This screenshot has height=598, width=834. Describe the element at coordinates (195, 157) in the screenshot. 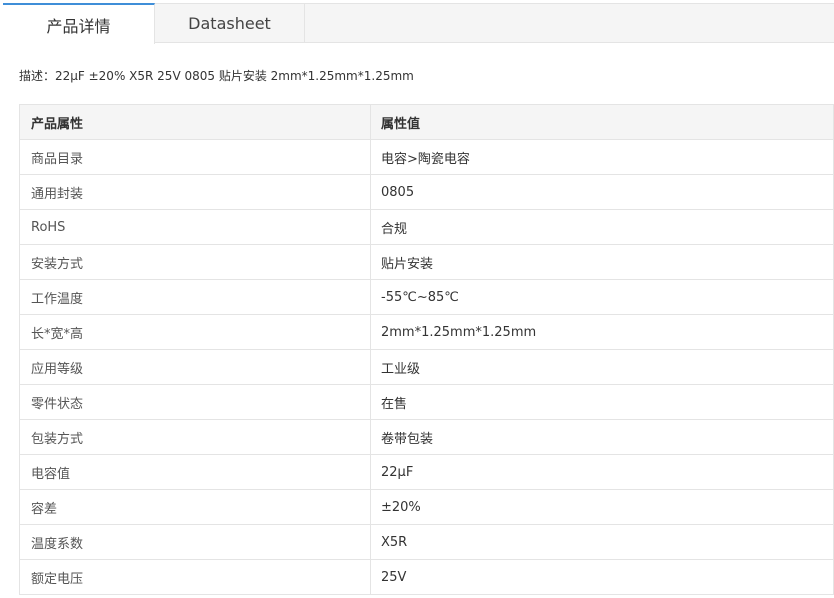

I see `attribute-name: 商品目录` at that location.